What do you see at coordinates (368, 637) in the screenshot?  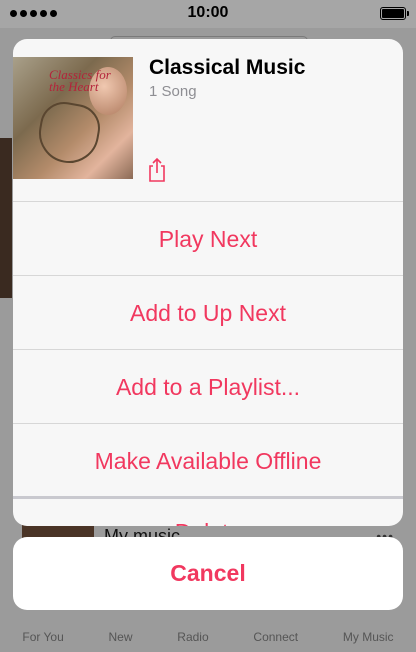 I see `tab-my-music: My Music` at bounding box center [368, 637].